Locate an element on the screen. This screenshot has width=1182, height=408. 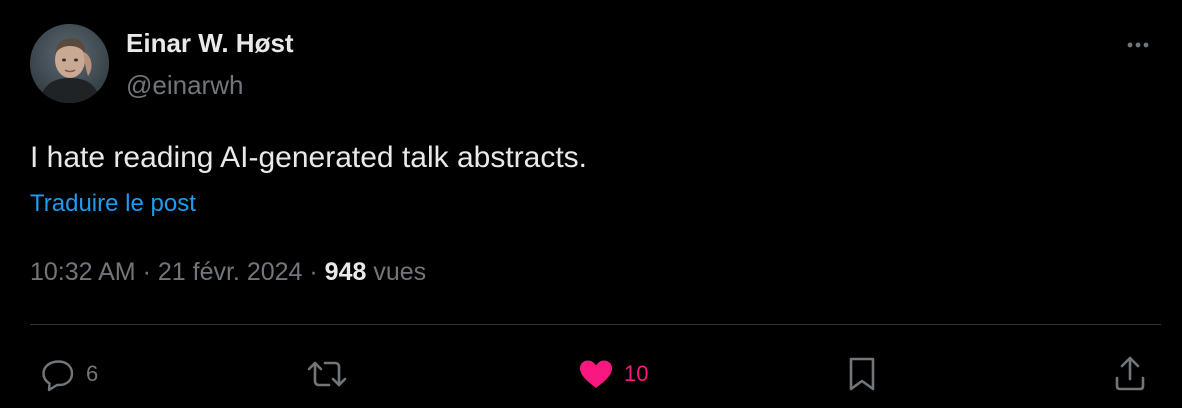
reply-count: 6 is located at coordinates (92, 373).